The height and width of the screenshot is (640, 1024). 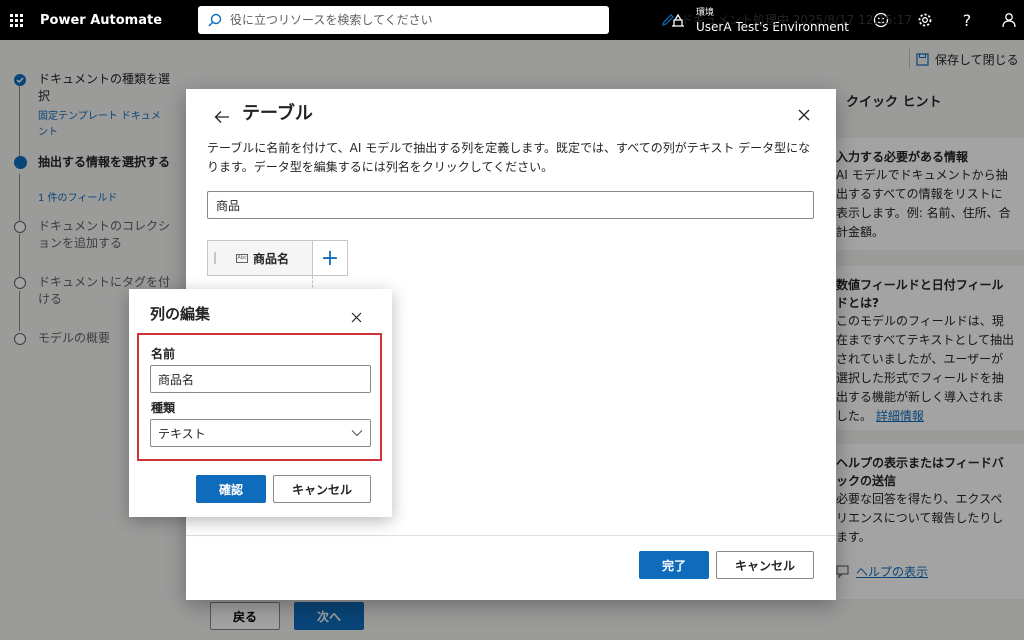 What do you see at coordinates (182, 433) in the screenshot?
I see `selected-type: テキスト` at bounding box center [182, 433].